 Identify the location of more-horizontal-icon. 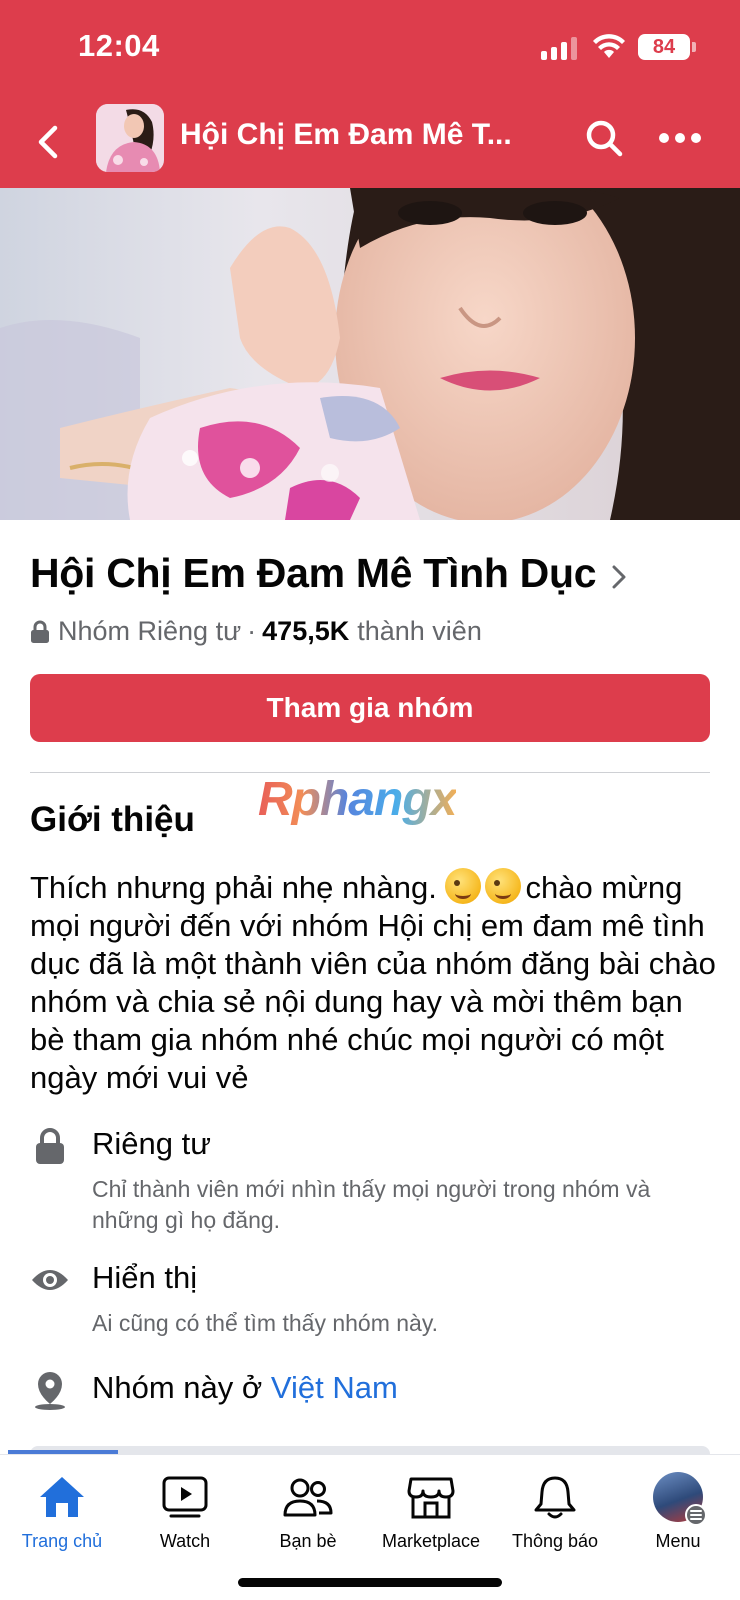
(680, 138).